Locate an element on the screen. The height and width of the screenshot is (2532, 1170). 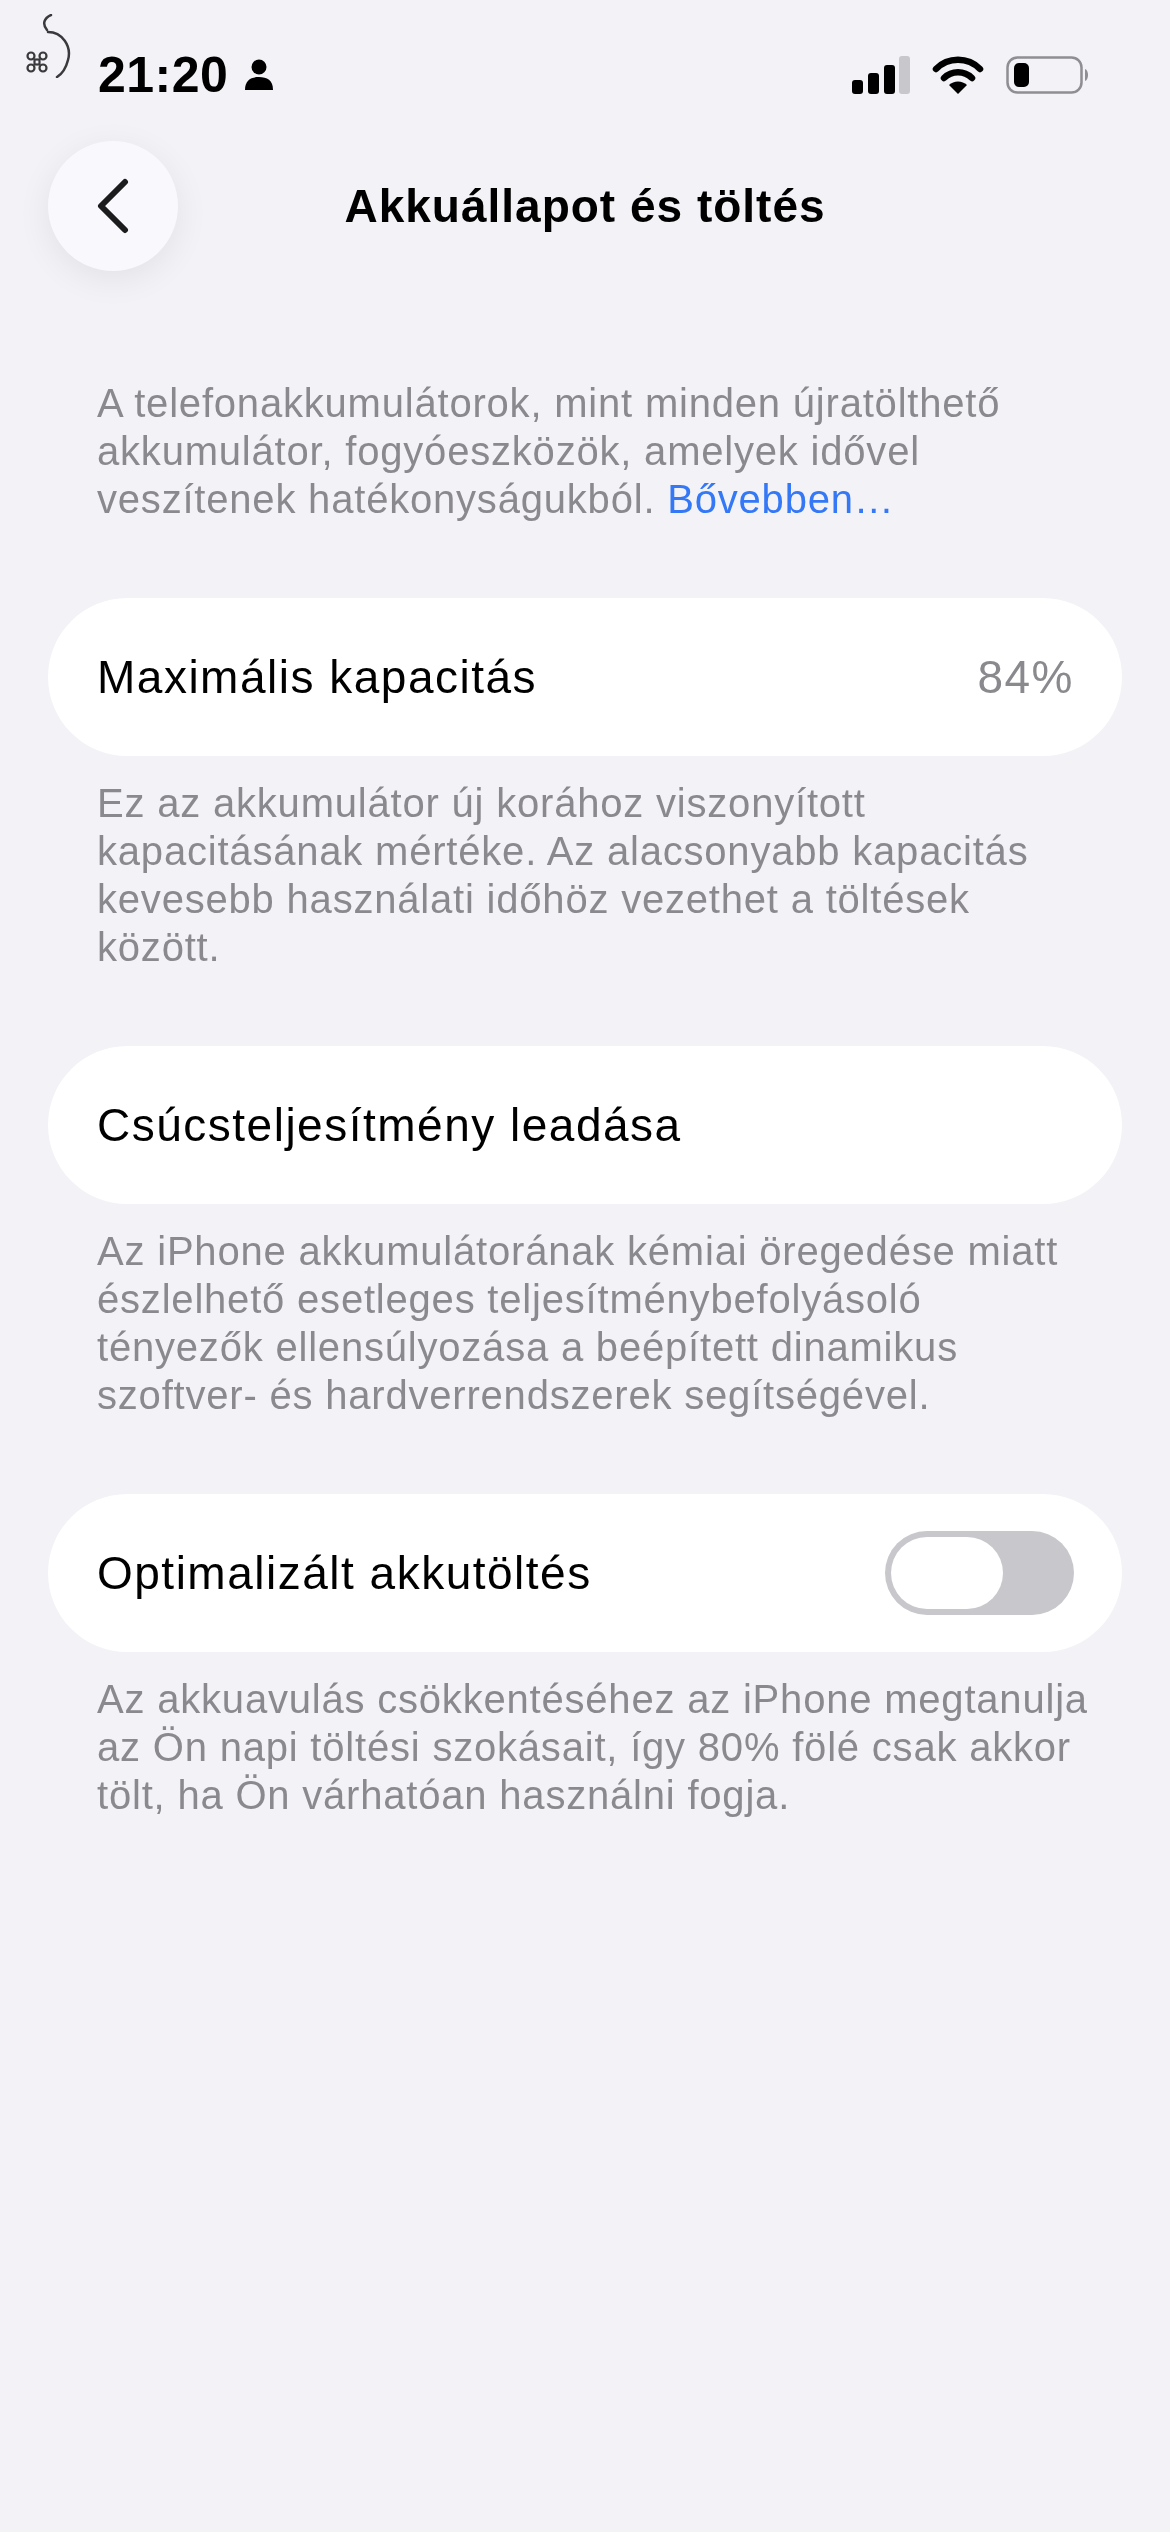
setting-label: Maximális kapacitás is located at coordinates (317, 677).